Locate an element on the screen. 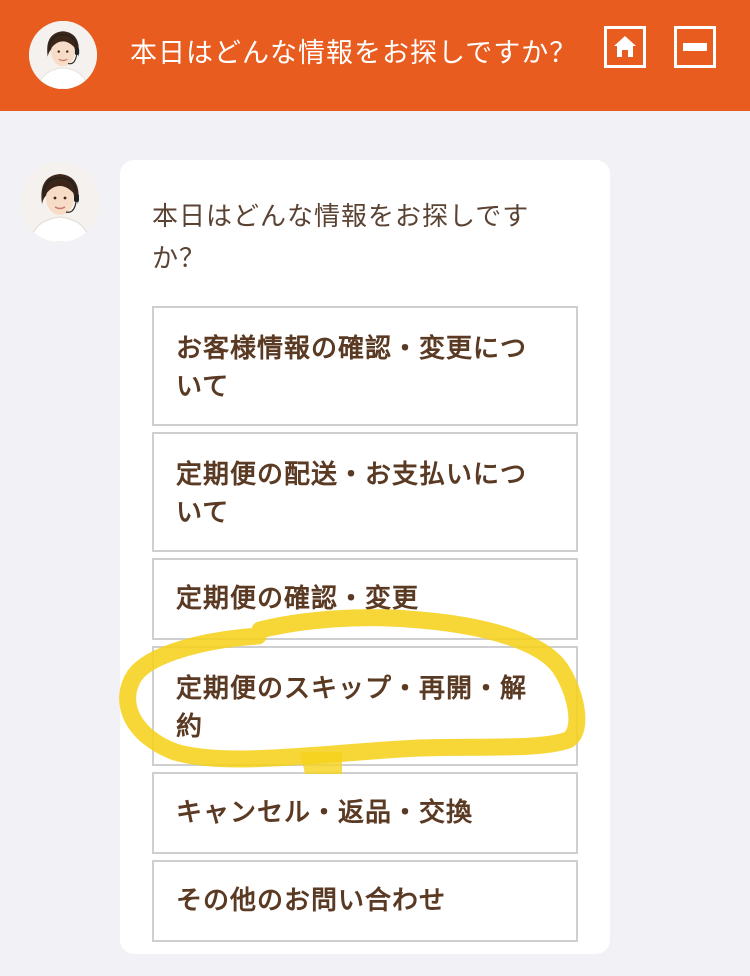 The image size is (750, 976). chat-prompt: 本日はどんな情報をお探しですか？ is located at coordinates (341, 238).